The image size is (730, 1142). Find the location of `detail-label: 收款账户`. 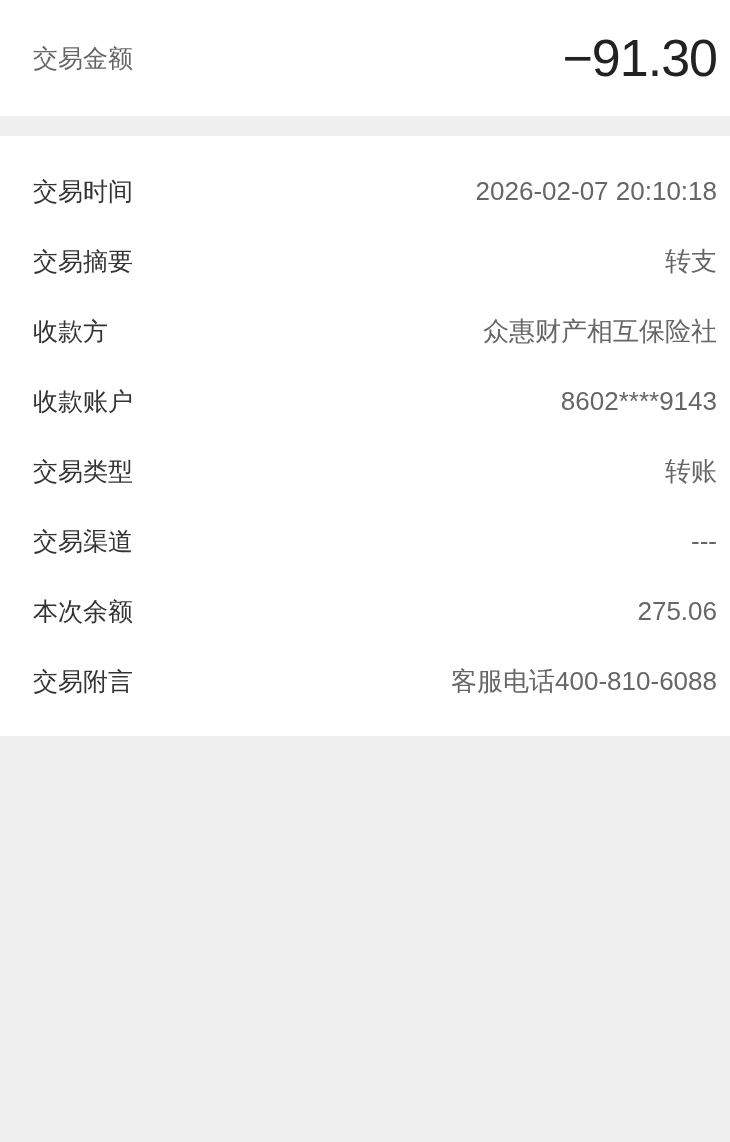

detail-label: 收款账户 is located at coordinates (83, 401).